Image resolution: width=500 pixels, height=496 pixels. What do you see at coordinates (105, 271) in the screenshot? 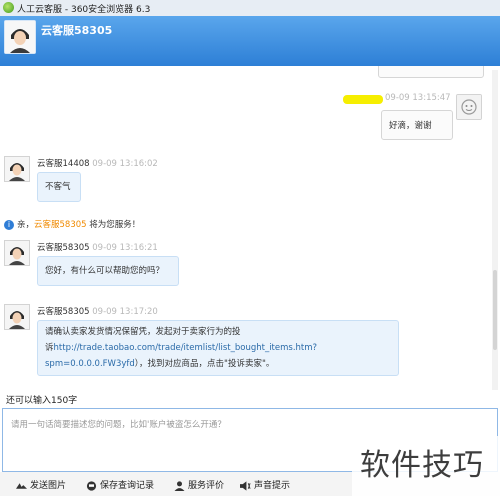
I see `message-text: 您好，有什么可以帮助您的吗？` at bounding box center [105, 271].